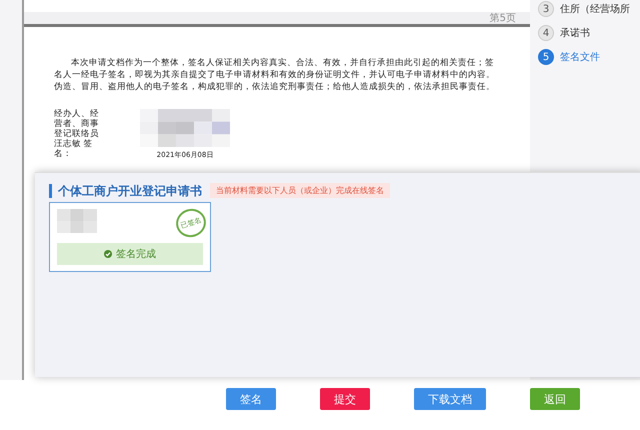 The width and height of the screenshot is (640, 430). Describe the element at coordinates (125, 191) in the screenshot. I see `panel-title: 个体工商户开业登记申请书` at that location.